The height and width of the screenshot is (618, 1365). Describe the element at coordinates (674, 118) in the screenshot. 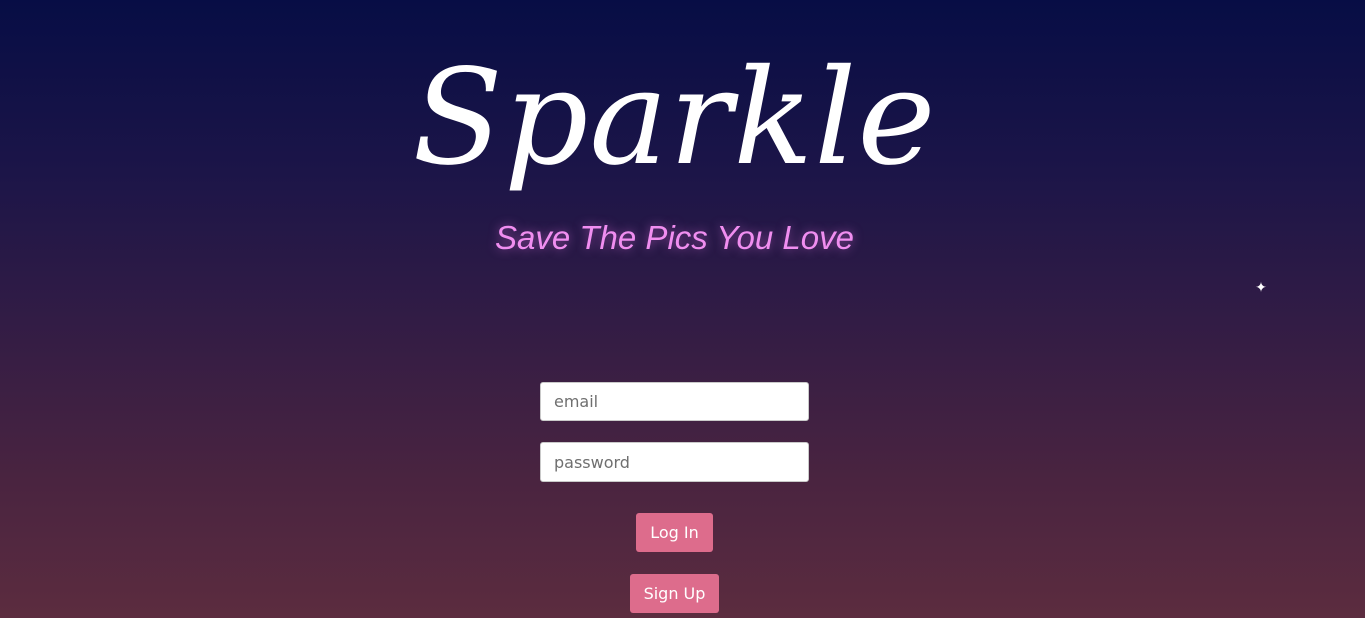

I see `logo: Sparkle` at that location.